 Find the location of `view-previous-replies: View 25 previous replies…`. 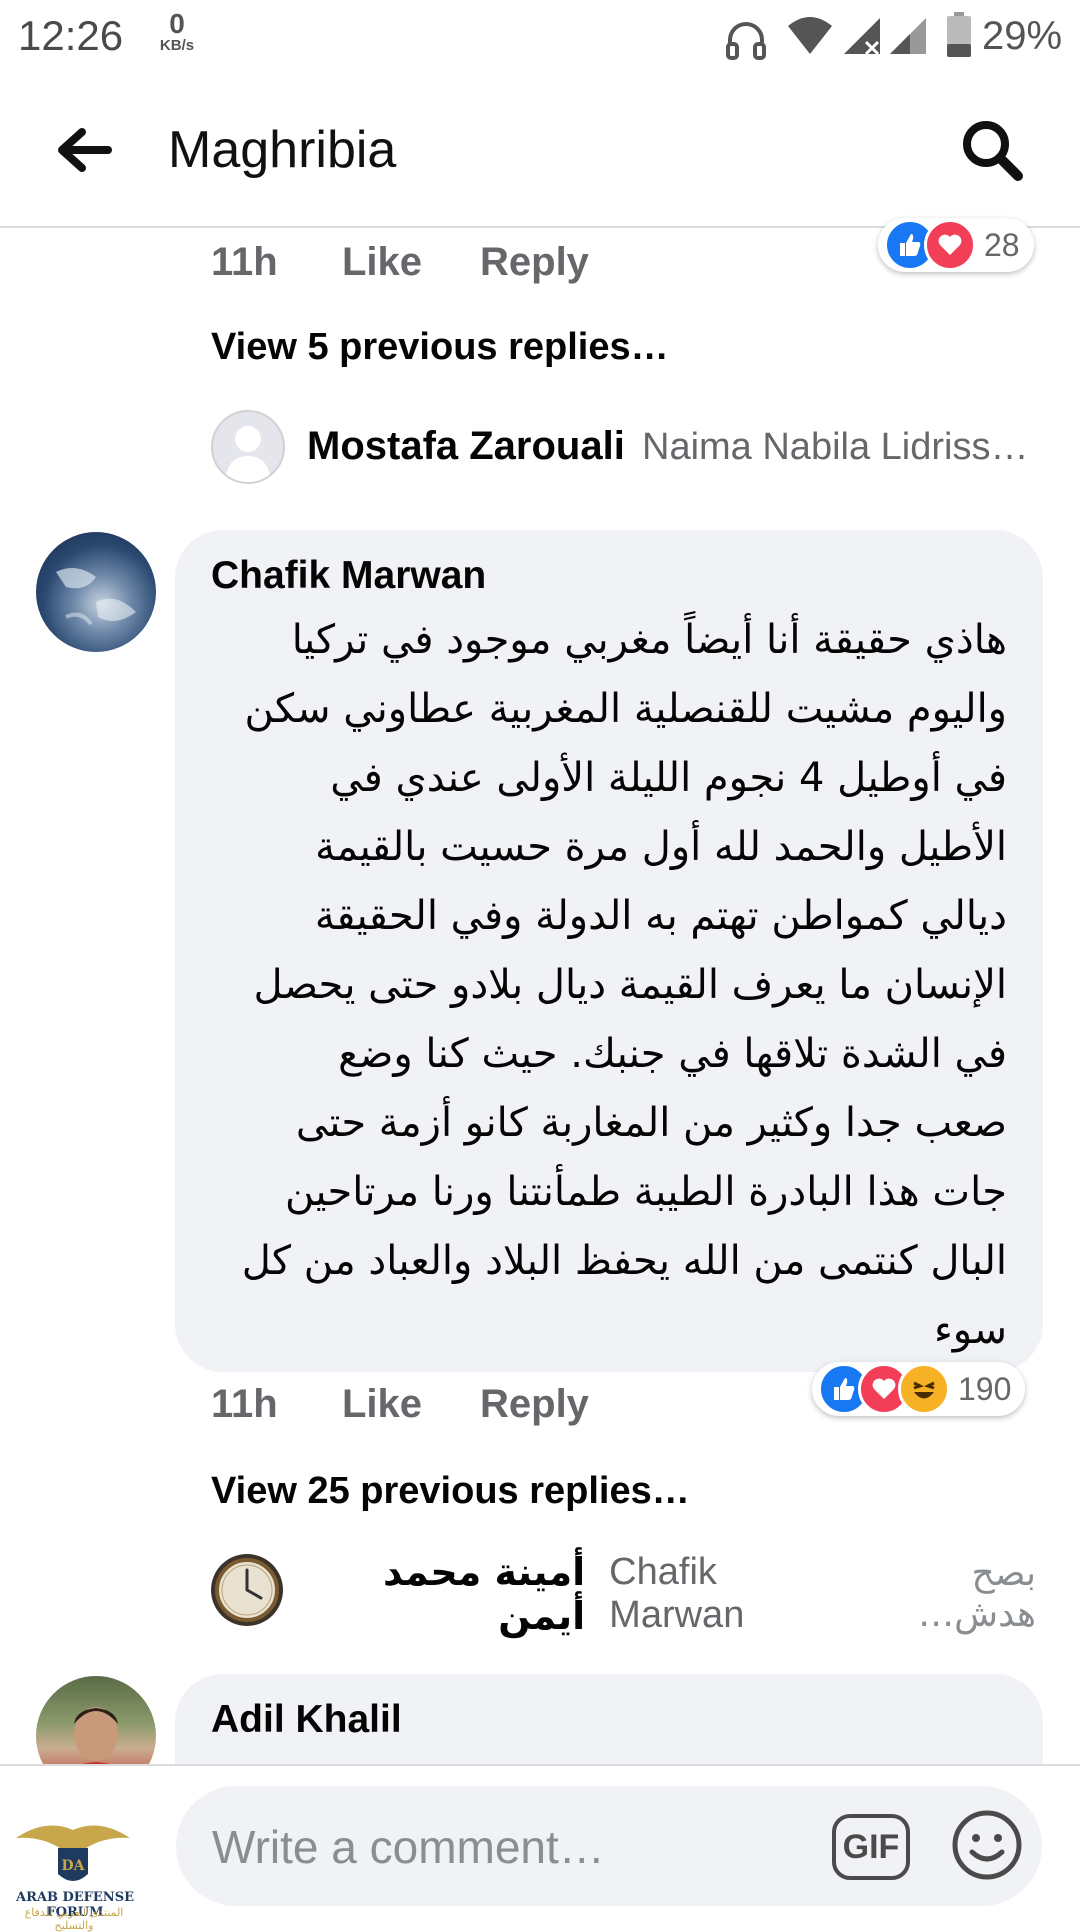

view-previous-replies: View 25 previous replies… is located at coordinates (450, 1491).